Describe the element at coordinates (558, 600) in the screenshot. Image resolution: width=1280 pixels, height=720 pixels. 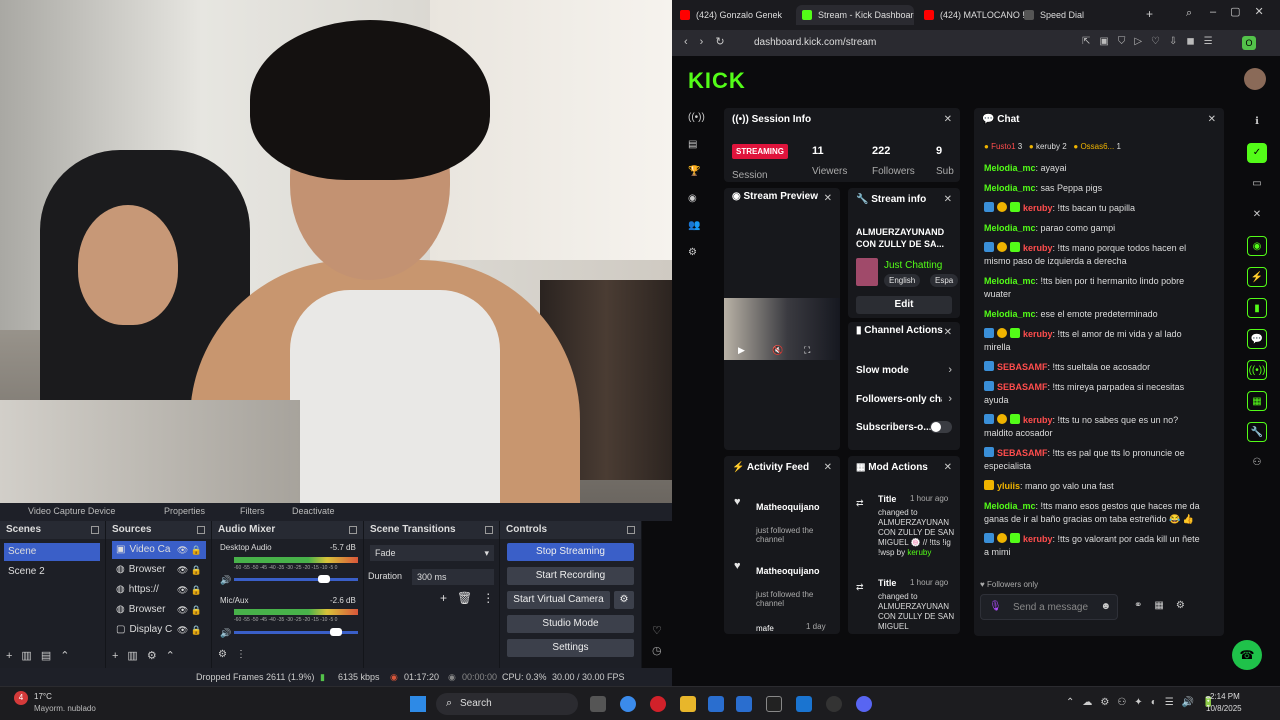
I see `start-virtual-camera-button: Start Virtual Camera` at that location.